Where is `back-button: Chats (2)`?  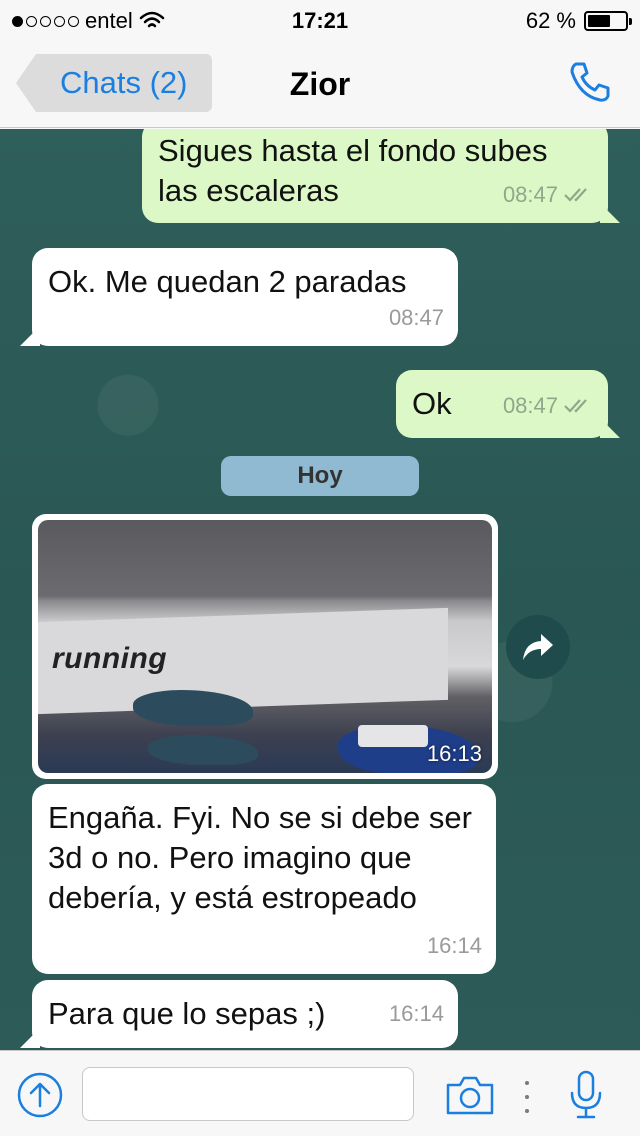 back-button: Chats (2) is located at coordinates (114, 83).